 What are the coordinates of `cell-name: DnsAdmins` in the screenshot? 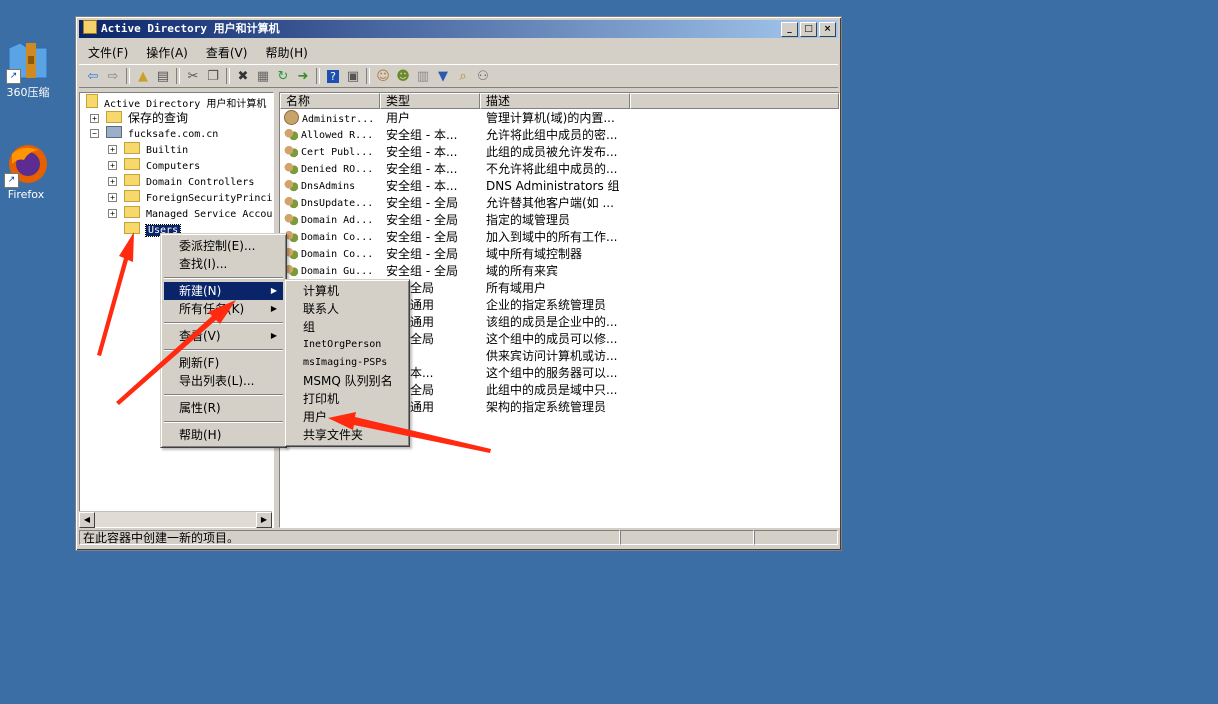 It's located at (330, 186).